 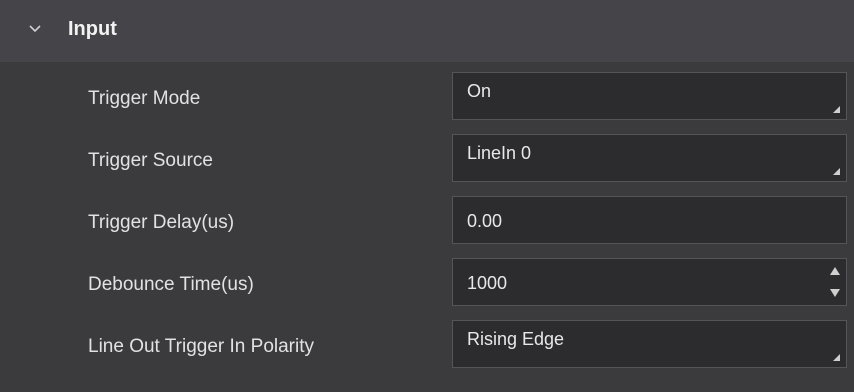 What do you see at coordinates (516, 339) in the screenshot?
I see `line-out-trigger-polarity-value: Rising Edge` at bounding box center [516, 339].